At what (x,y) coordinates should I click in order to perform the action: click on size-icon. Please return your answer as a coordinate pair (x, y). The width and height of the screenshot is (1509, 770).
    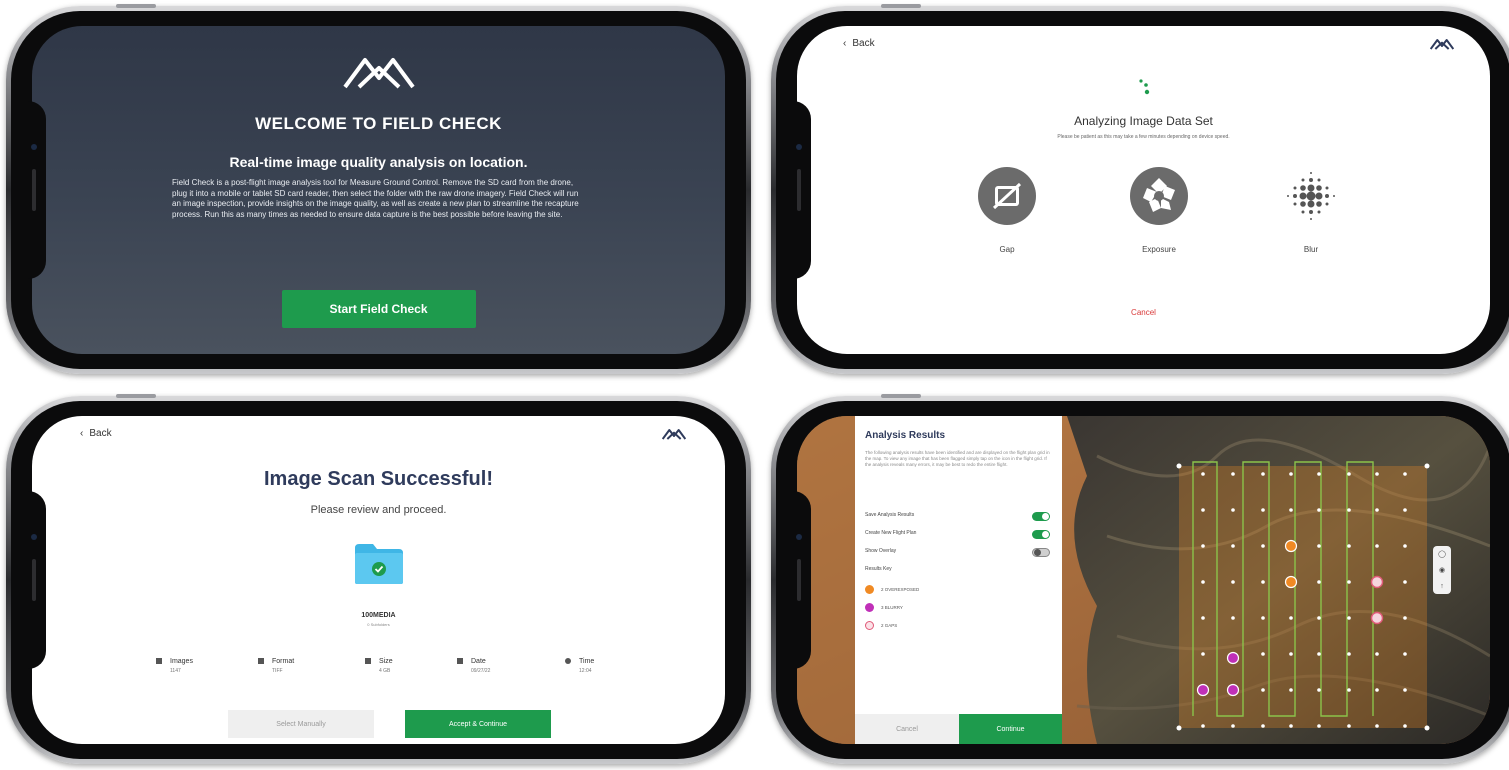
    Looking at the image, I should click on (368, 661).